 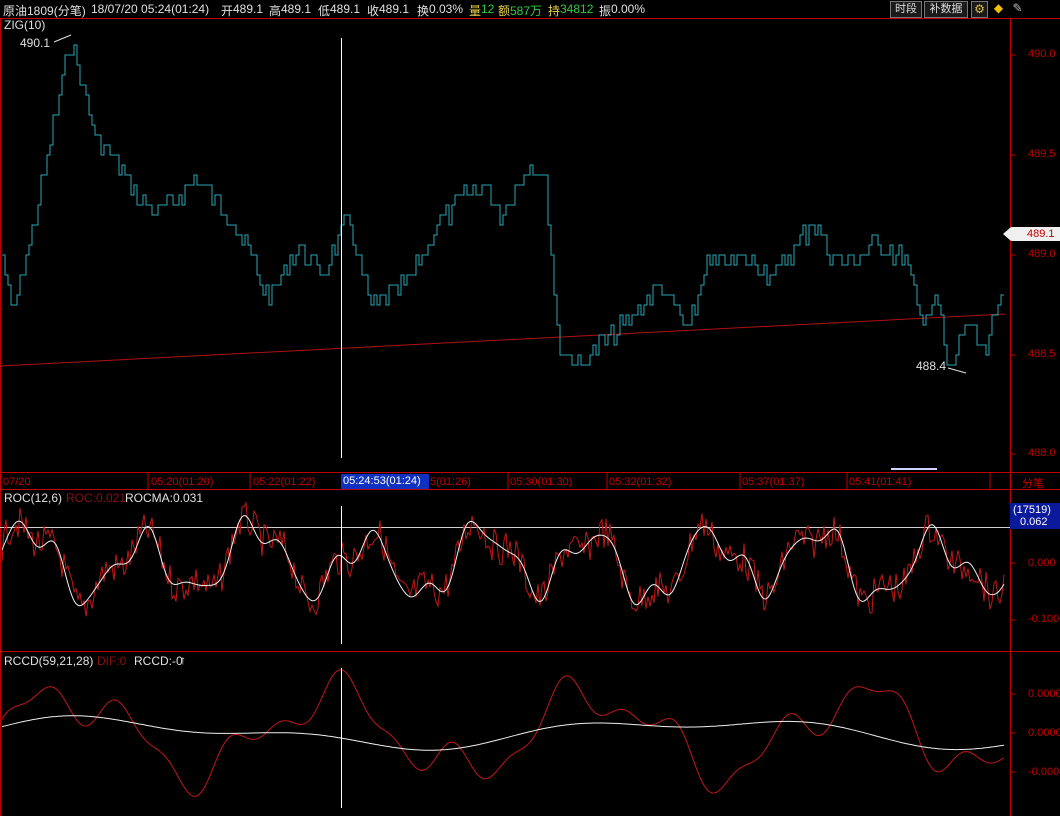 I want to click on time-axis-label: 05:30(01:30), so click(x=541, y=482).